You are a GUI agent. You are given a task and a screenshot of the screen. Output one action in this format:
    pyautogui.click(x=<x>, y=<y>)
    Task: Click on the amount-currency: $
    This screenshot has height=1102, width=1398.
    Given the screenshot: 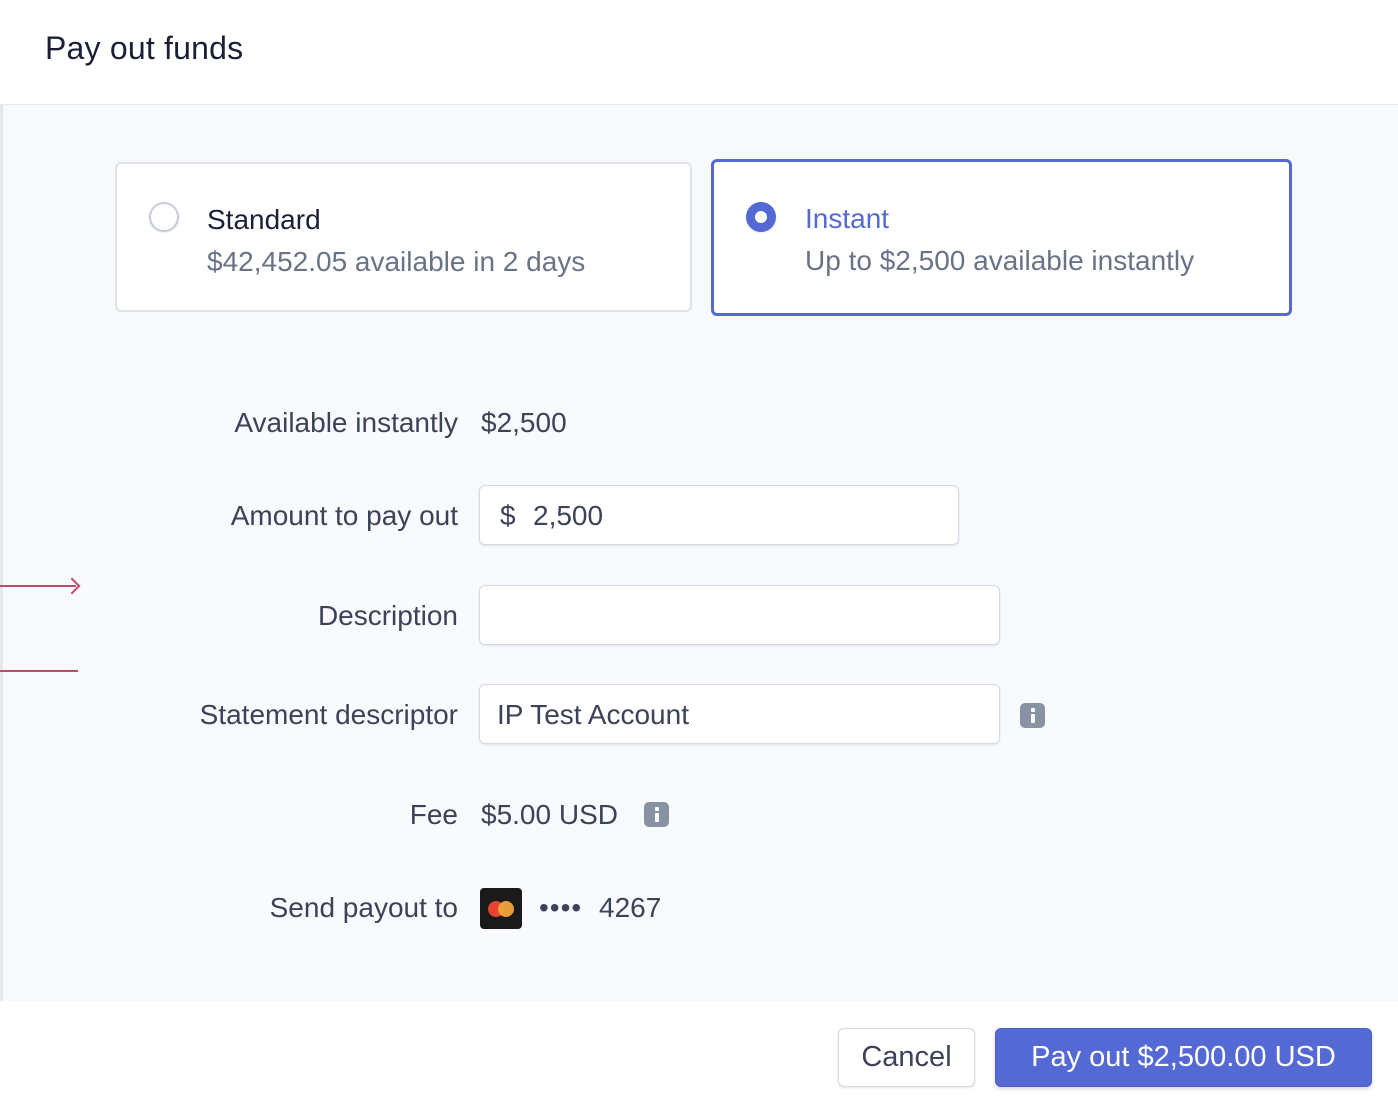 What is the action you would take?
    pyautogui.click(x=508, y=515)
    